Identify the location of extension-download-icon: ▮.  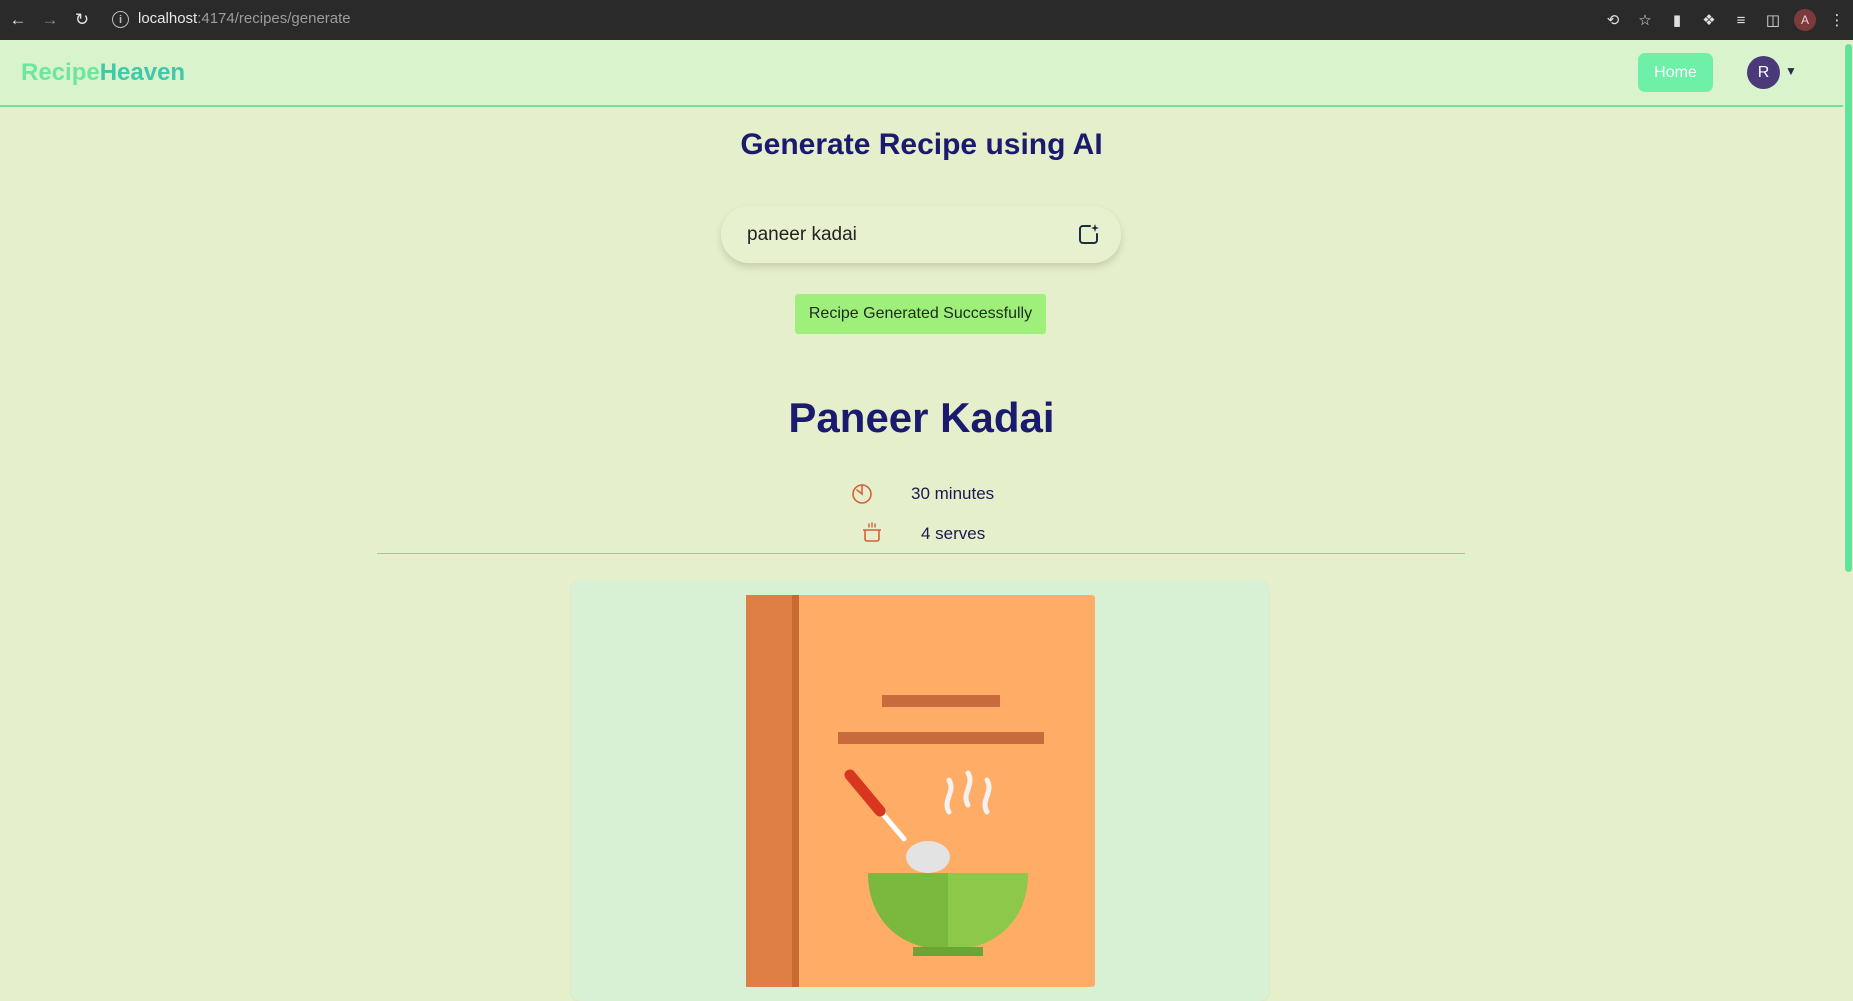
(1677, 20).